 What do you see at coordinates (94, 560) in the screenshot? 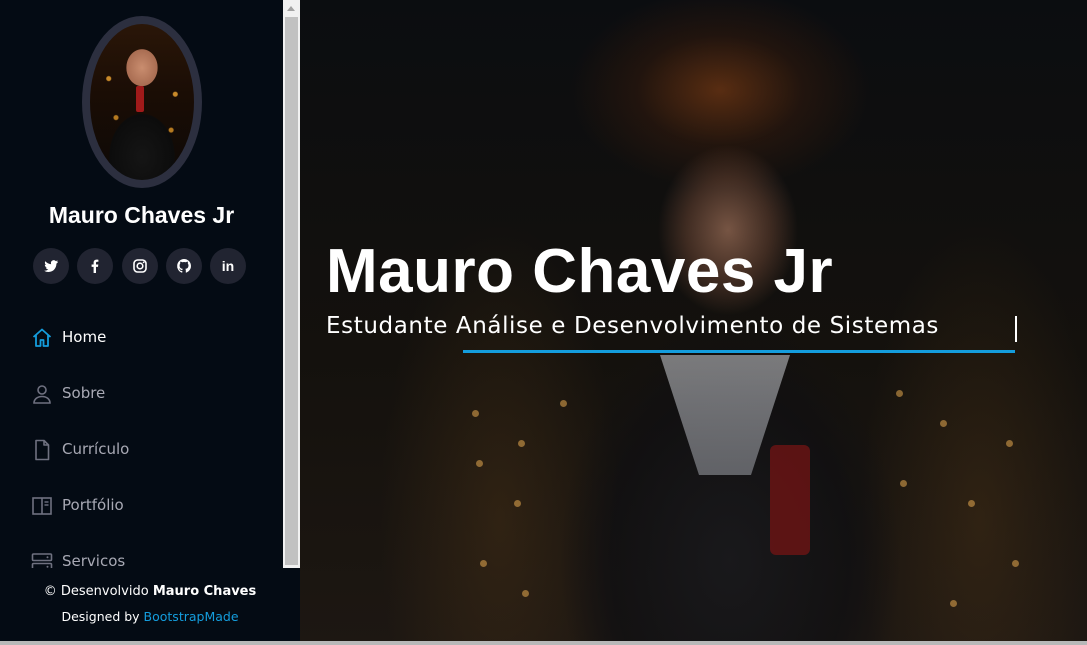
I see `nav-label-servicos: Servicos` at bounding box center [94, 560].